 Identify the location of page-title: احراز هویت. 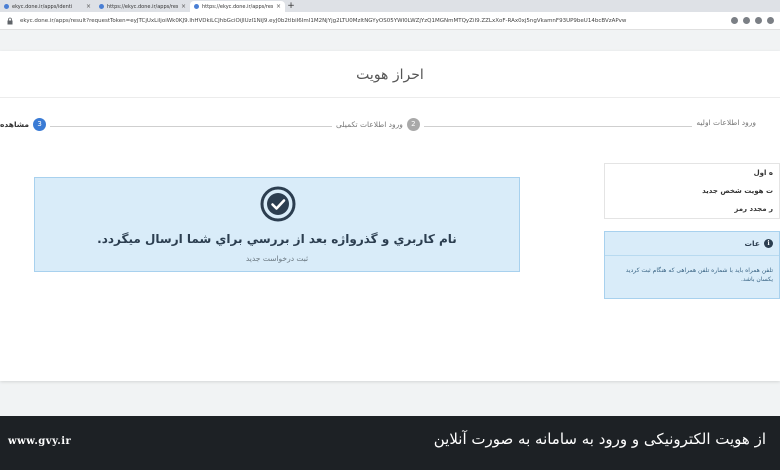
(390, 75).